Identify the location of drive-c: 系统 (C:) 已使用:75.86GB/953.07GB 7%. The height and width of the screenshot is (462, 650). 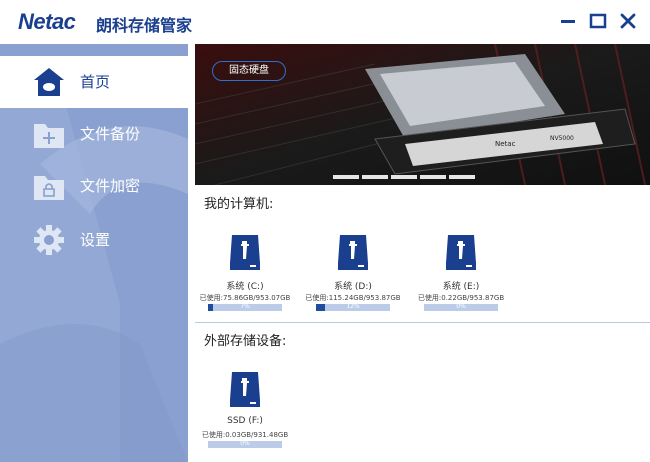
(245, 278).